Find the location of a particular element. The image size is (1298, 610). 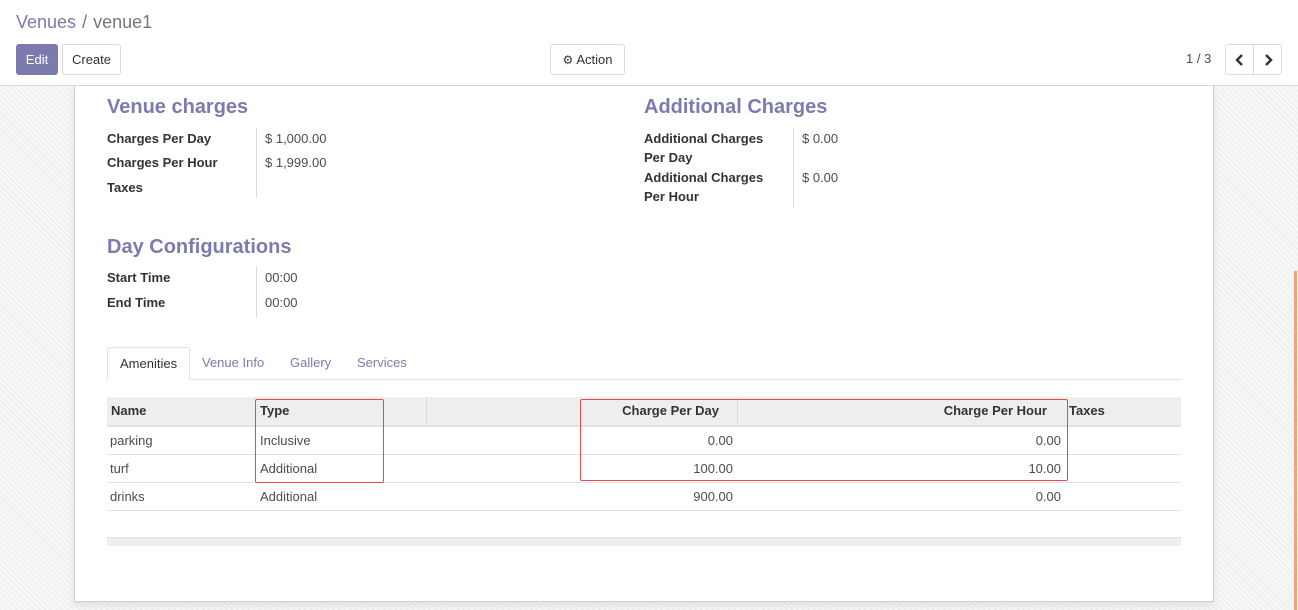

pager-value: 1 / 3 is located at coordinates (1198, 58).